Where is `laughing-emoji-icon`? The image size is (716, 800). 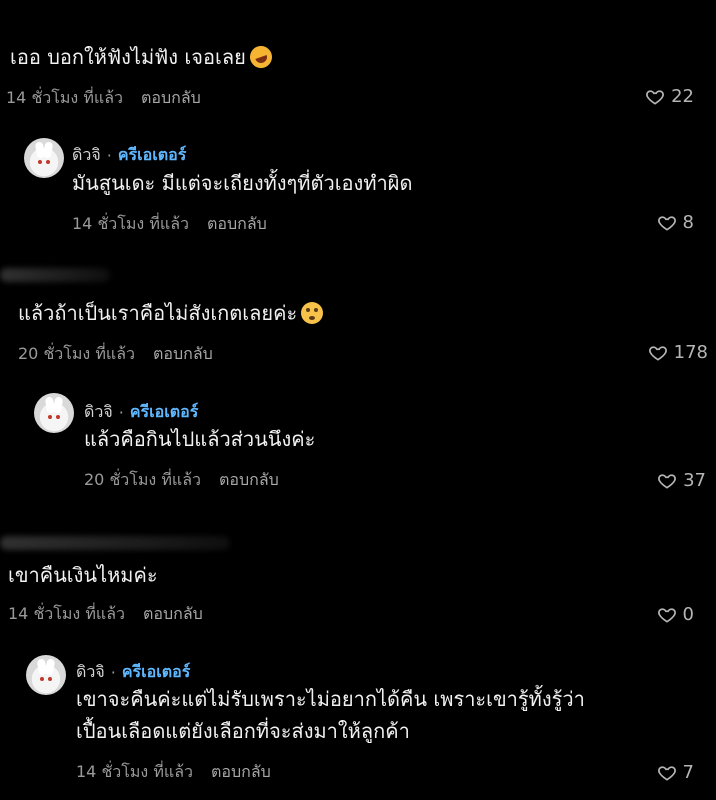 laughing-emoji-icon is located at coordinates (260, 57).